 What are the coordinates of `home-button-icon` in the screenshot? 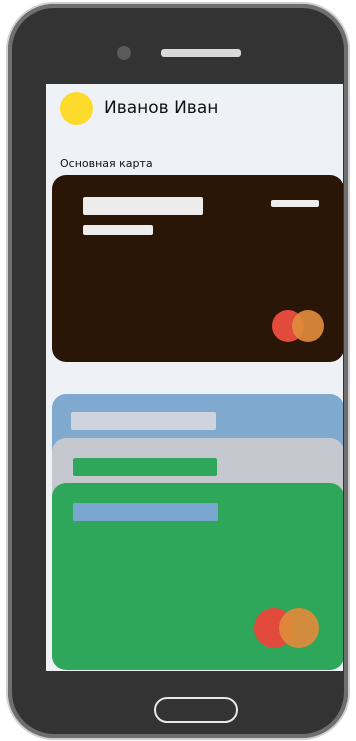 It's located at (196, 710).